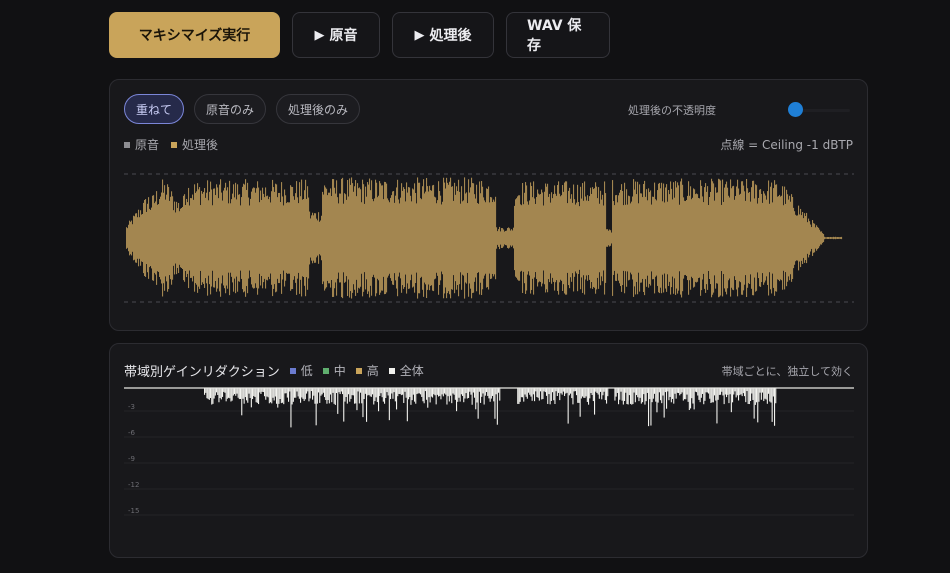  Describe the element at coordinates (672, 110) in the screenshot. I see `opacity-label: 処理後の不透明度` at that location.